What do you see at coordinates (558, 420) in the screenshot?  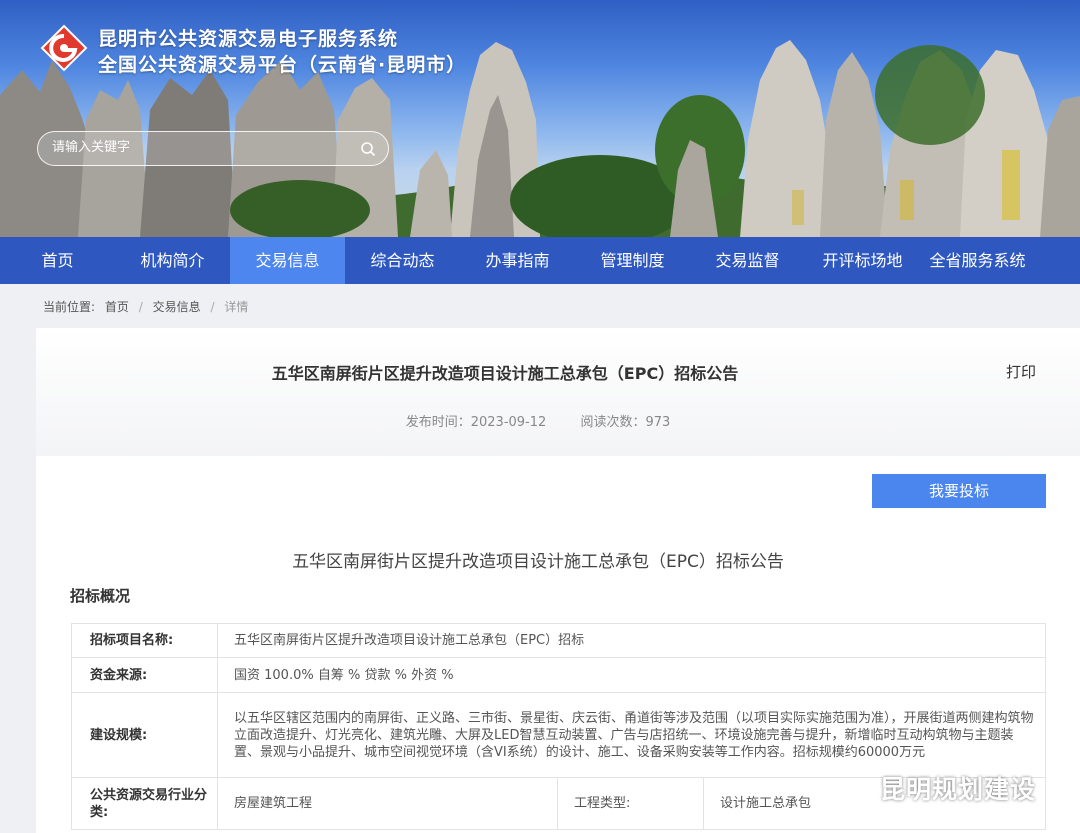 I see `article-meta: 发布时间：2023-09-12 阅读次数：973` at bounding box center [558, 420].